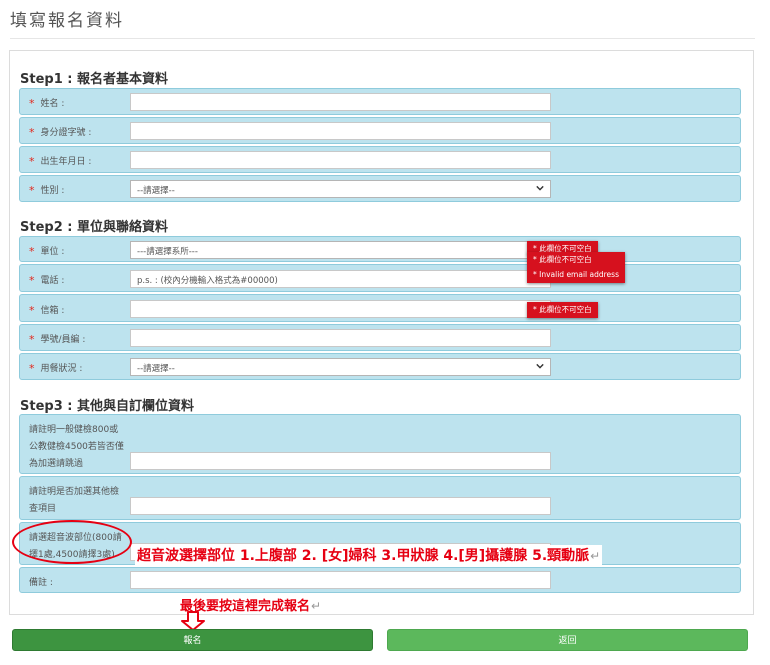  What do you see at coordinates (340, 102) in the screenshot?
I see `name-input` at bounding box center [340, 102].